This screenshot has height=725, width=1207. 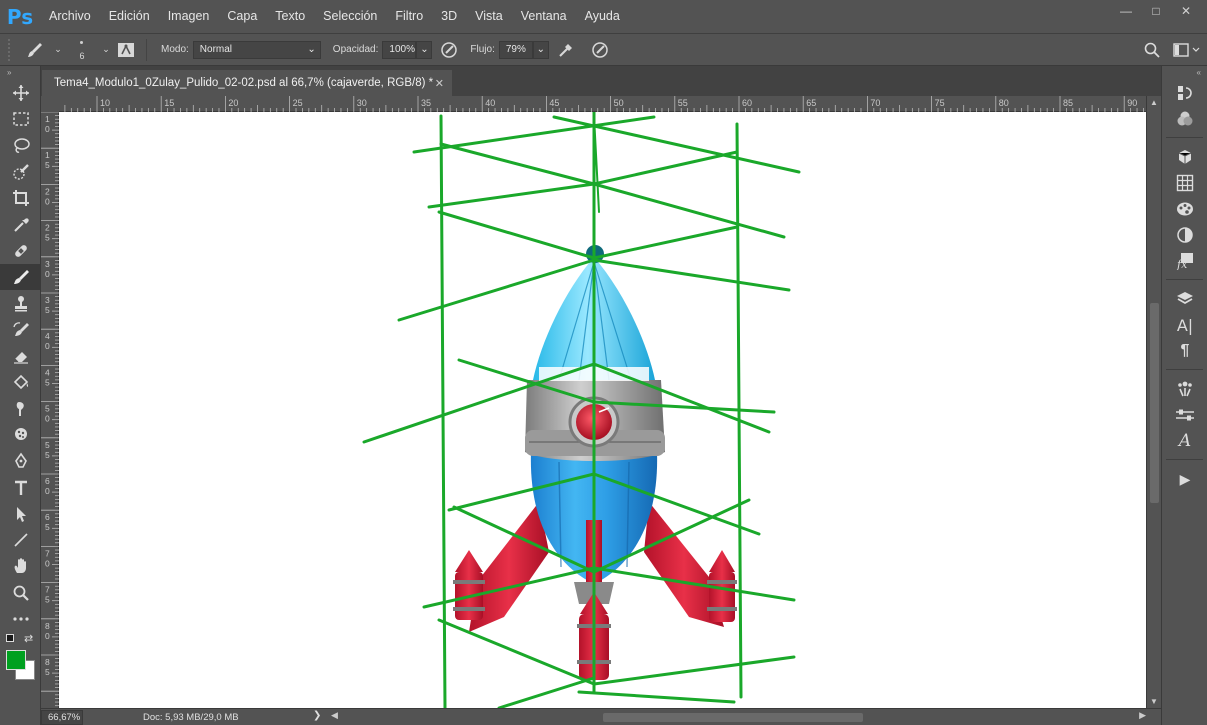 I want to click on history-panel-icon, so click(x=1184, y=93).